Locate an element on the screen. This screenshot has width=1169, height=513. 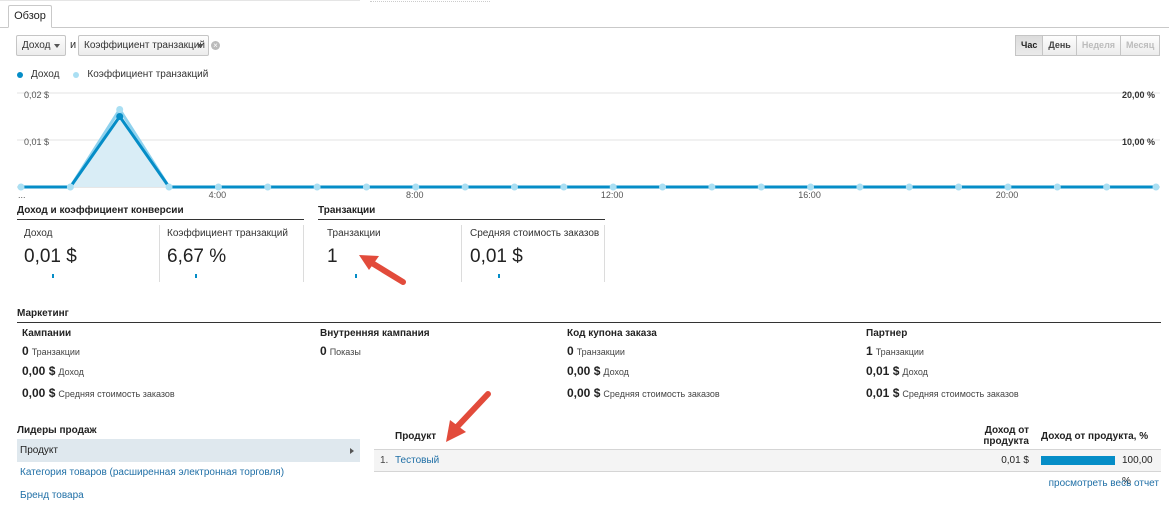
kpi-section-transactions-title: Транзакции is located at coordinates (461, 212).